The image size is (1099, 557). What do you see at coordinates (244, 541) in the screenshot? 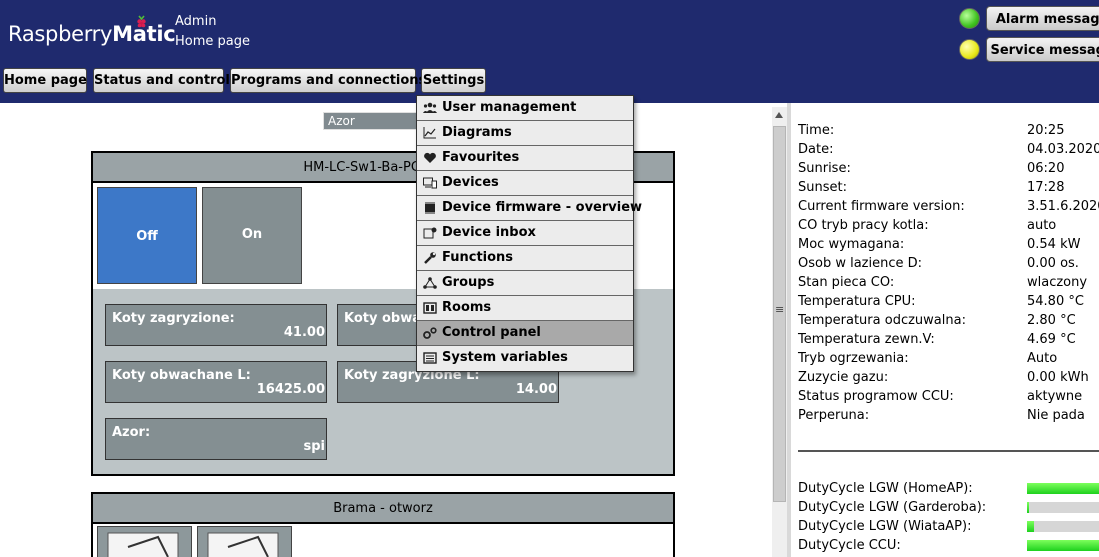
I see `gate-close-button` at bounding box center [244, 541].